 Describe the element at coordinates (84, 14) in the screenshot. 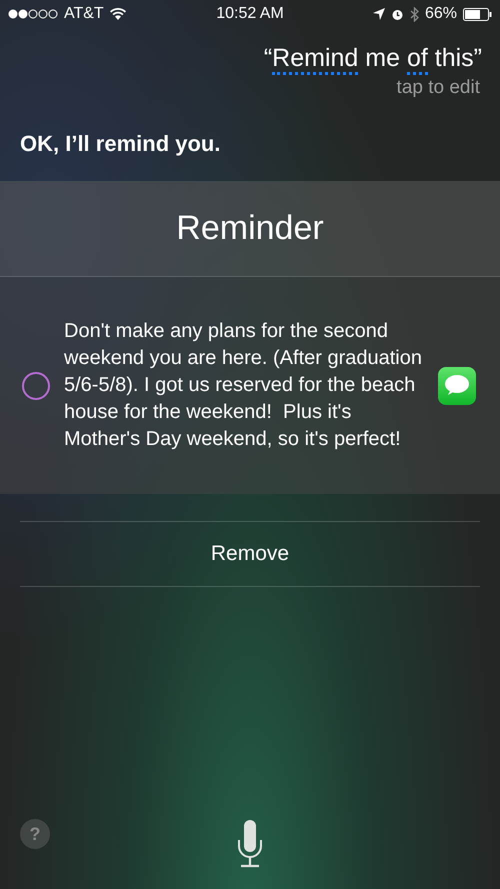

I see `carrier-name: AT&T` at that location.